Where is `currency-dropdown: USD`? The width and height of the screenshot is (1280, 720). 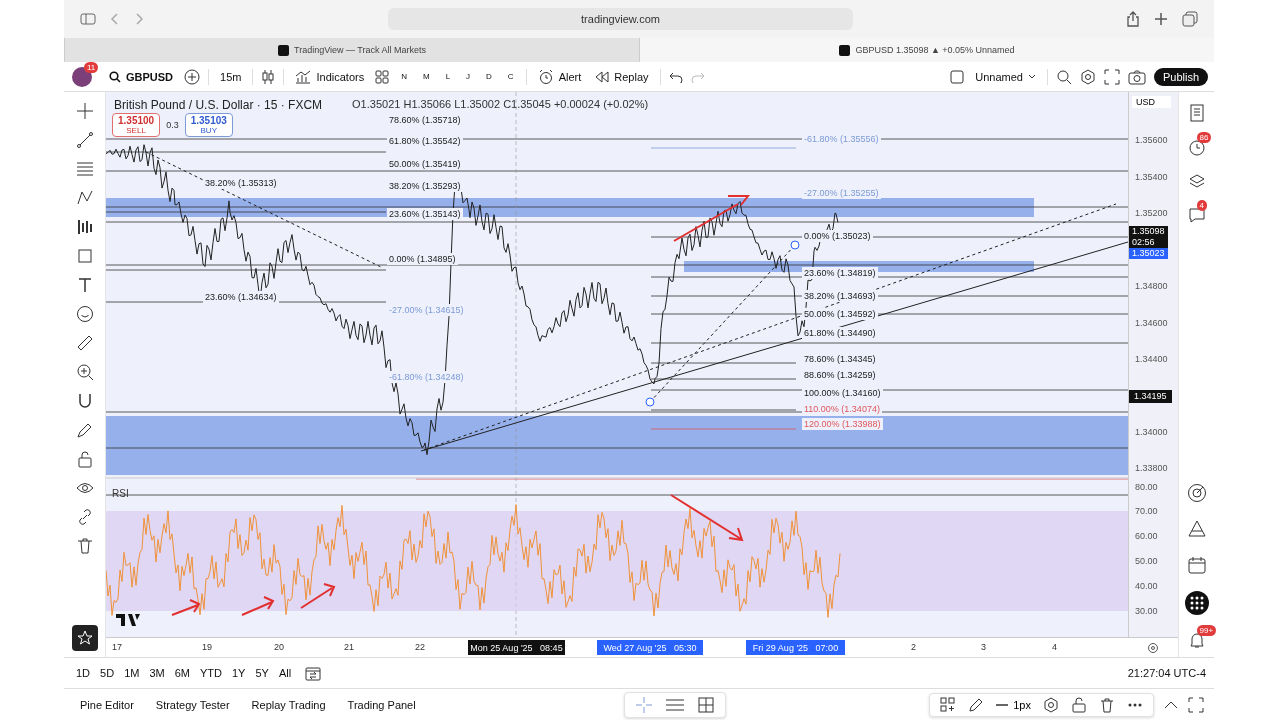
currency-dropdown: USD is located at coordinates (1151, 102).